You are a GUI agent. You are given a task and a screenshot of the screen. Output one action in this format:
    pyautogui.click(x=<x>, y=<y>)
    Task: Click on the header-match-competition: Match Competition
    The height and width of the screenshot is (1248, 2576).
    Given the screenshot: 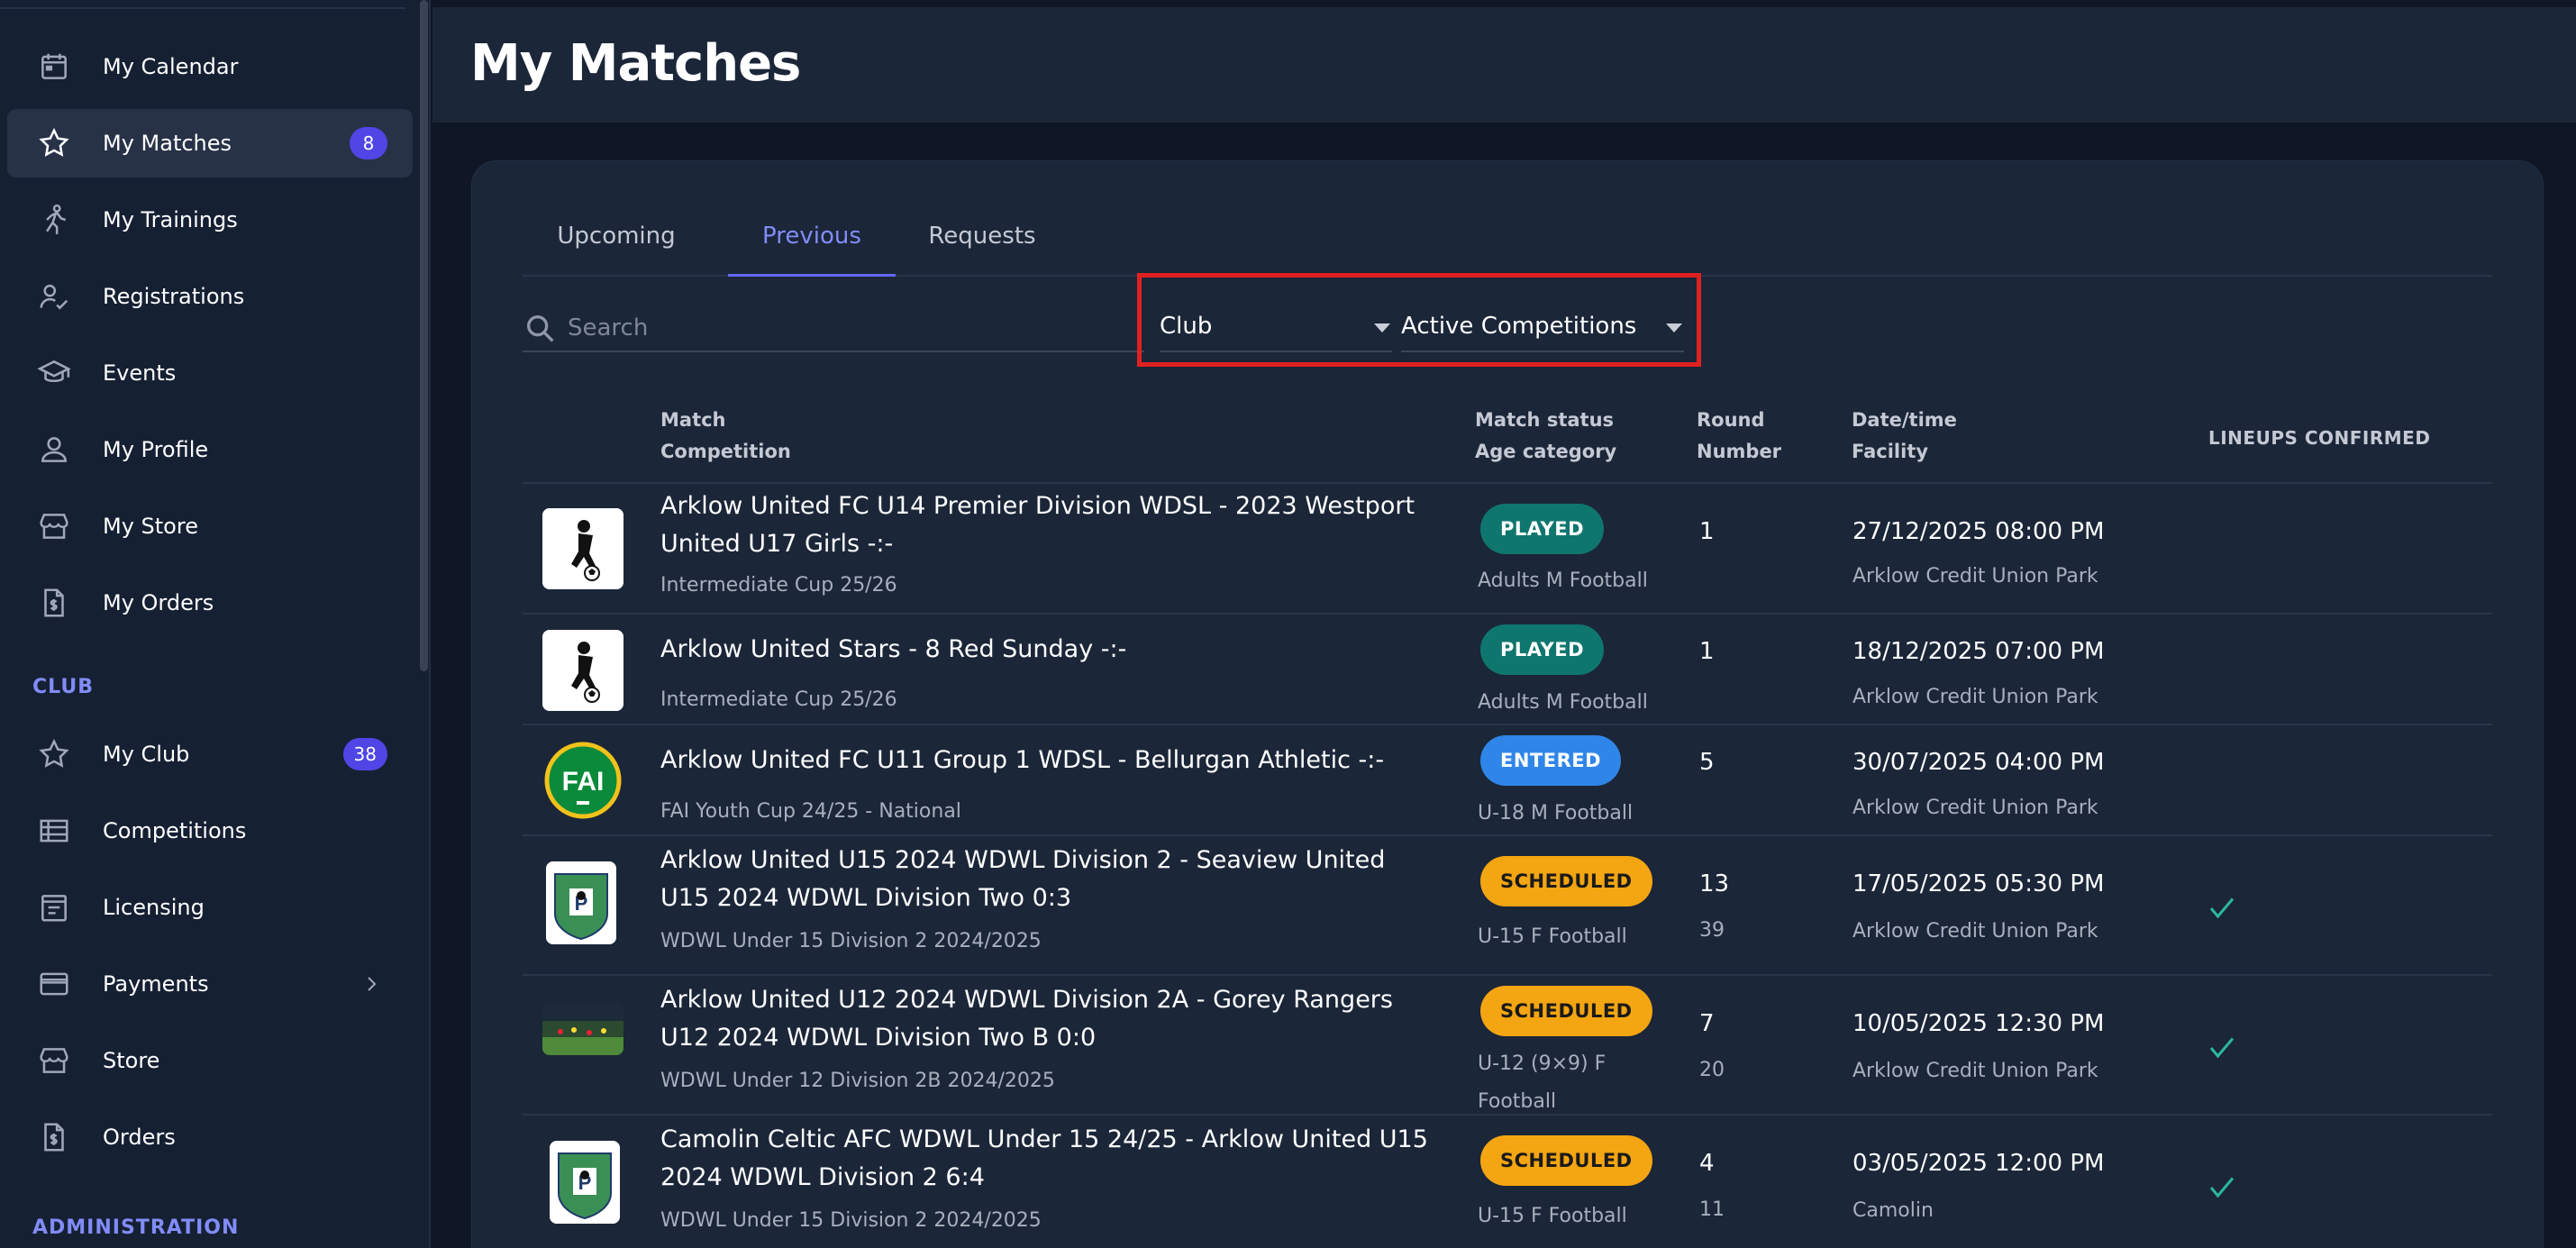 What is the action you would take?
    pyautogui.click(x=725, y=436)
    